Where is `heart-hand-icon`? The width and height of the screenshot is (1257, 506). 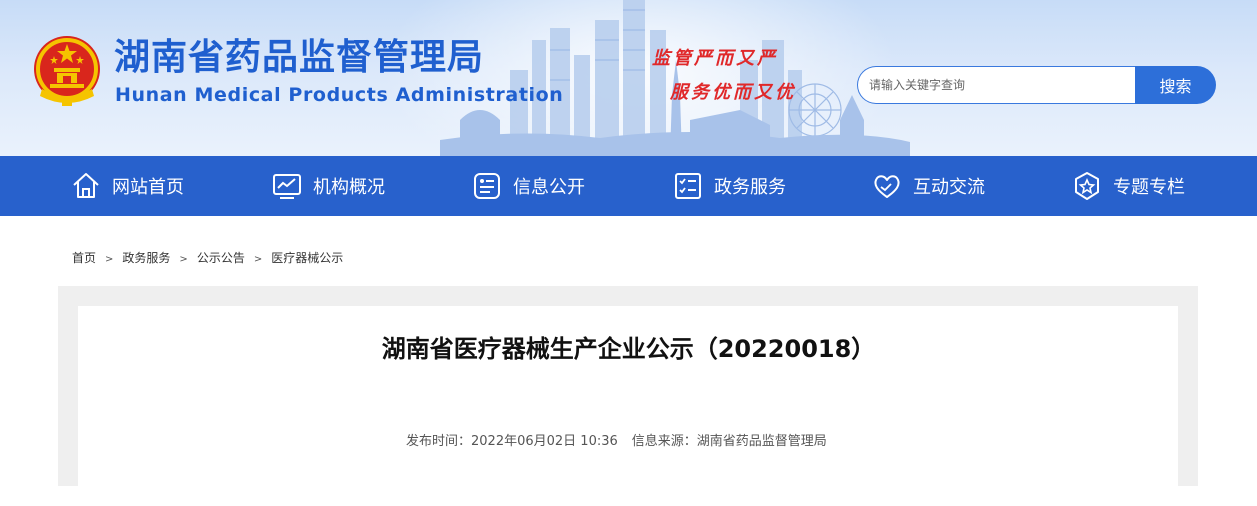
heart-hand-icon is located at coordinates (887, 186).